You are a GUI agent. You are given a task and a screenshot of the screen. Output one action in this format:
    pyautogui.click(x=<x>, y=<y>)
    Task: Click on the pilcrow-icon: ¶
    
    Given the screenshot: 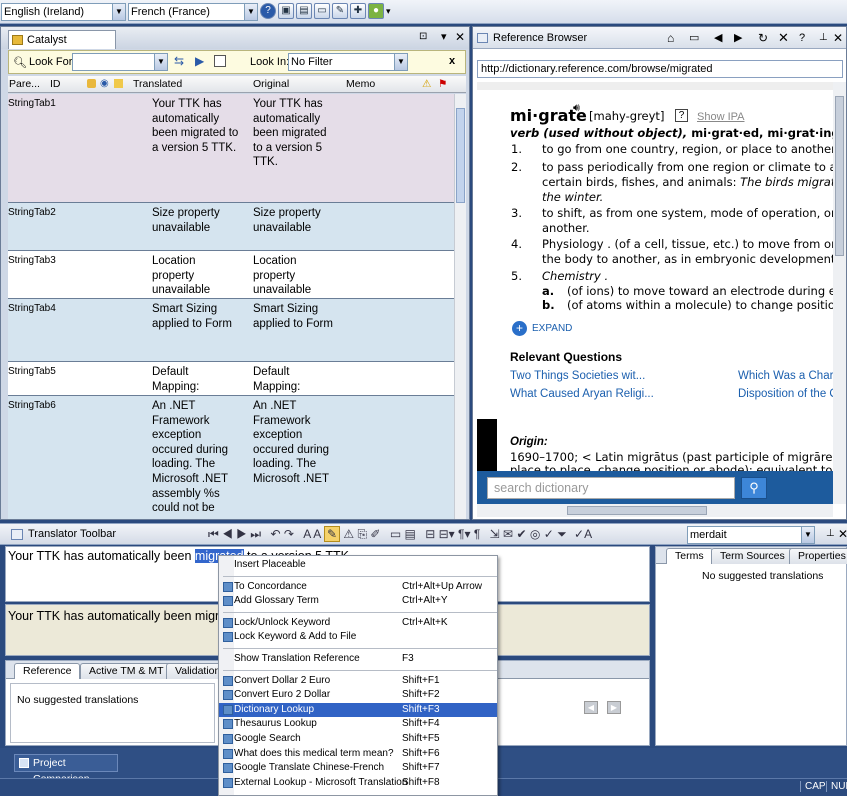 What is the action you would take?
    pyautogui.click(x=477, y=534)
    